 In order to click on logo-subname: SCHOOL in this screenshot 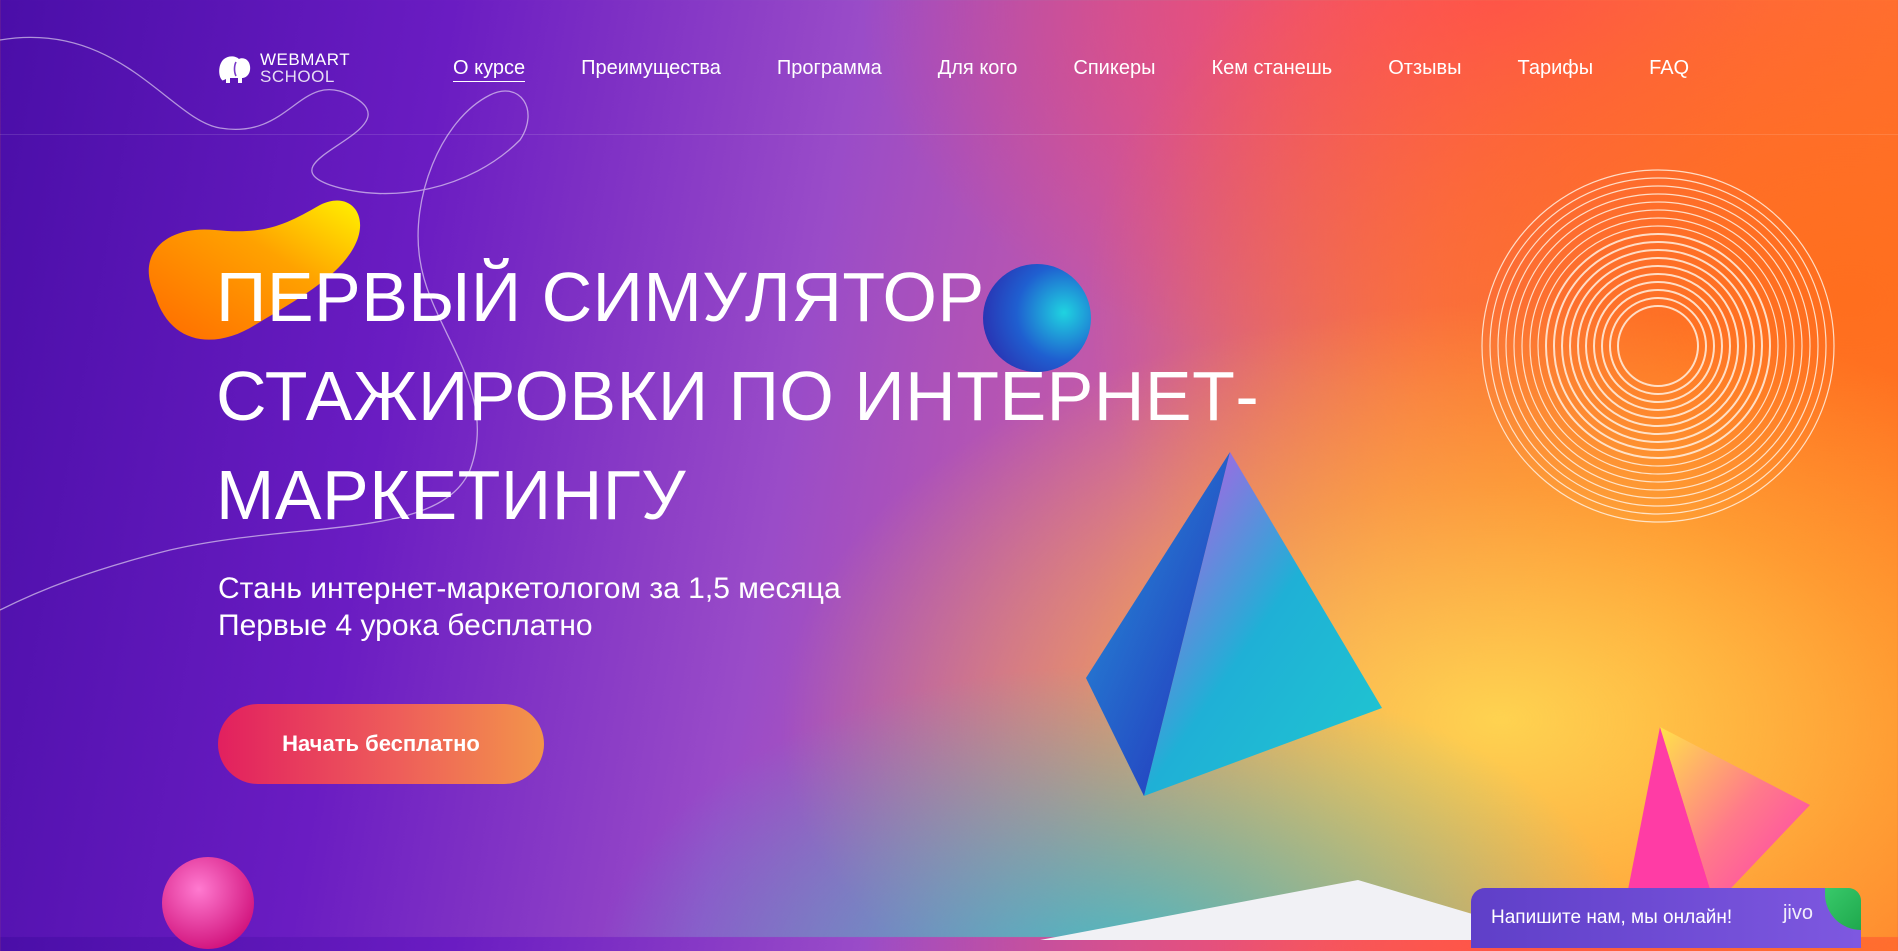, I will do `click(297, 76)`.